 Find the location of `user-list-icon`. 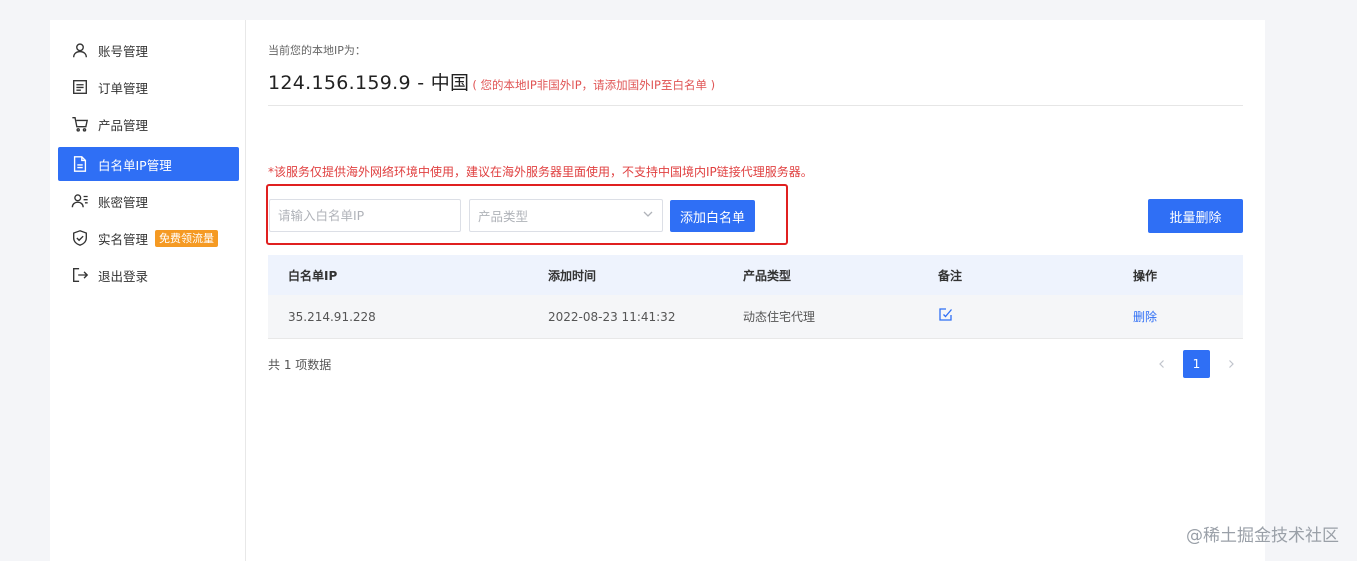

user-list-icon is located at coordinates (80, 201).